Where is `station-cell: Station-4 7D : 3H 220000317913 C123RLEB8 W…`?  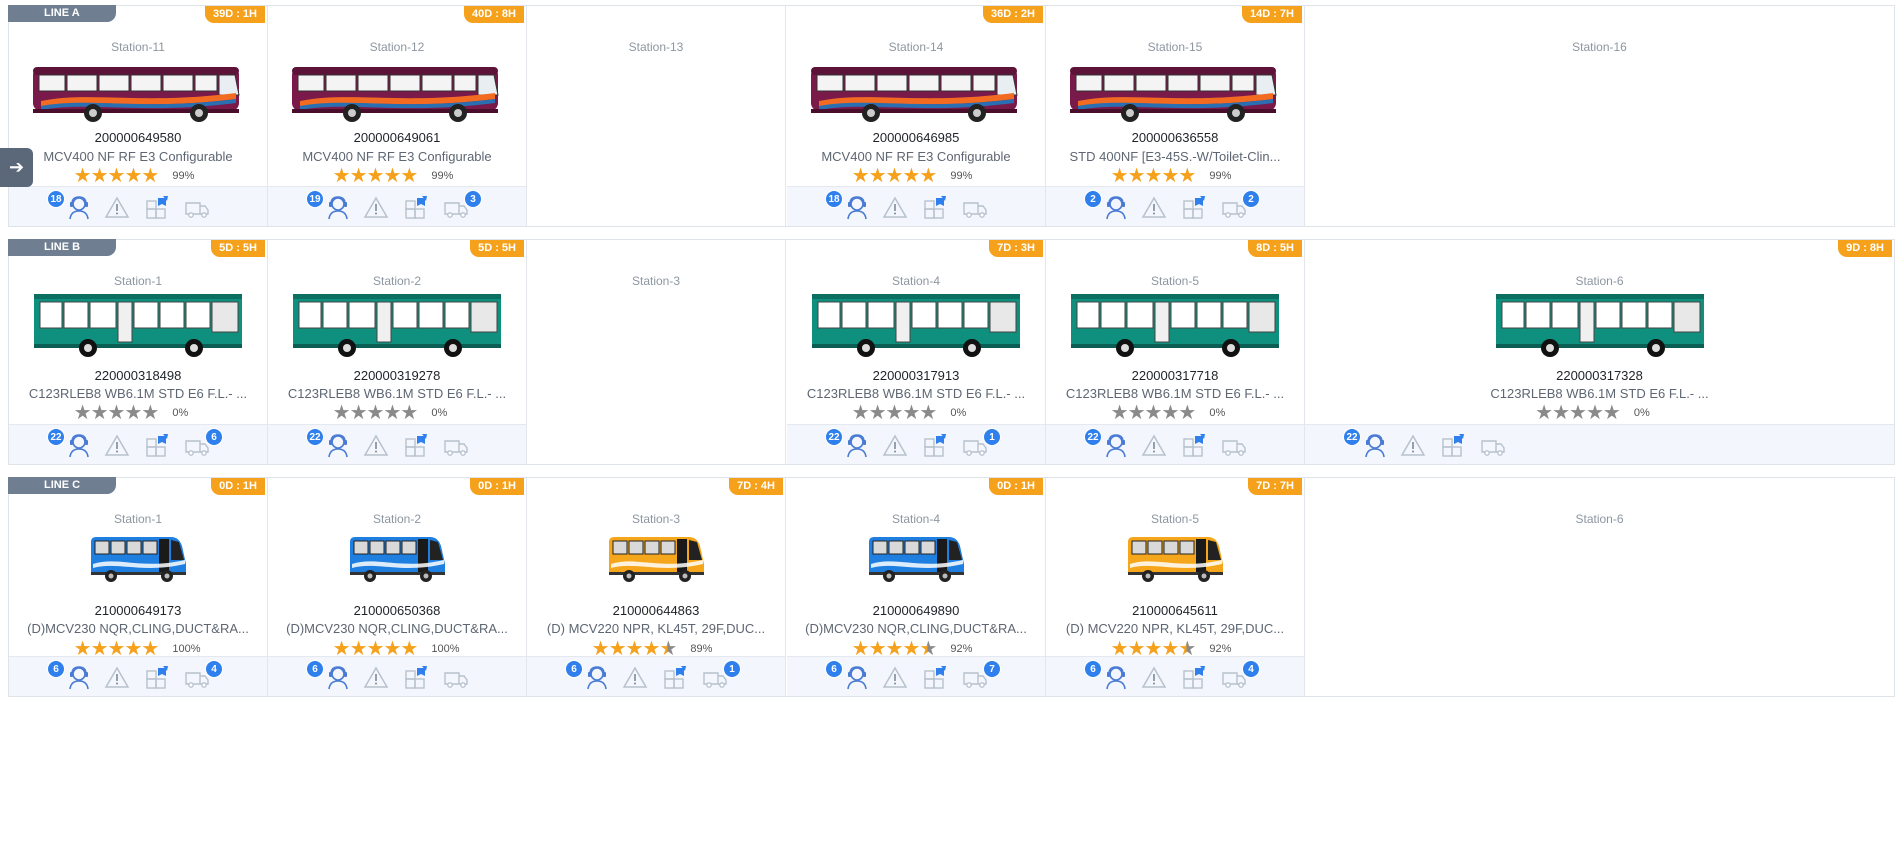
station-cell: Station-4 7D : 3H 220000317913 C123RLEB8 W… is located at coordinates (916, 352).